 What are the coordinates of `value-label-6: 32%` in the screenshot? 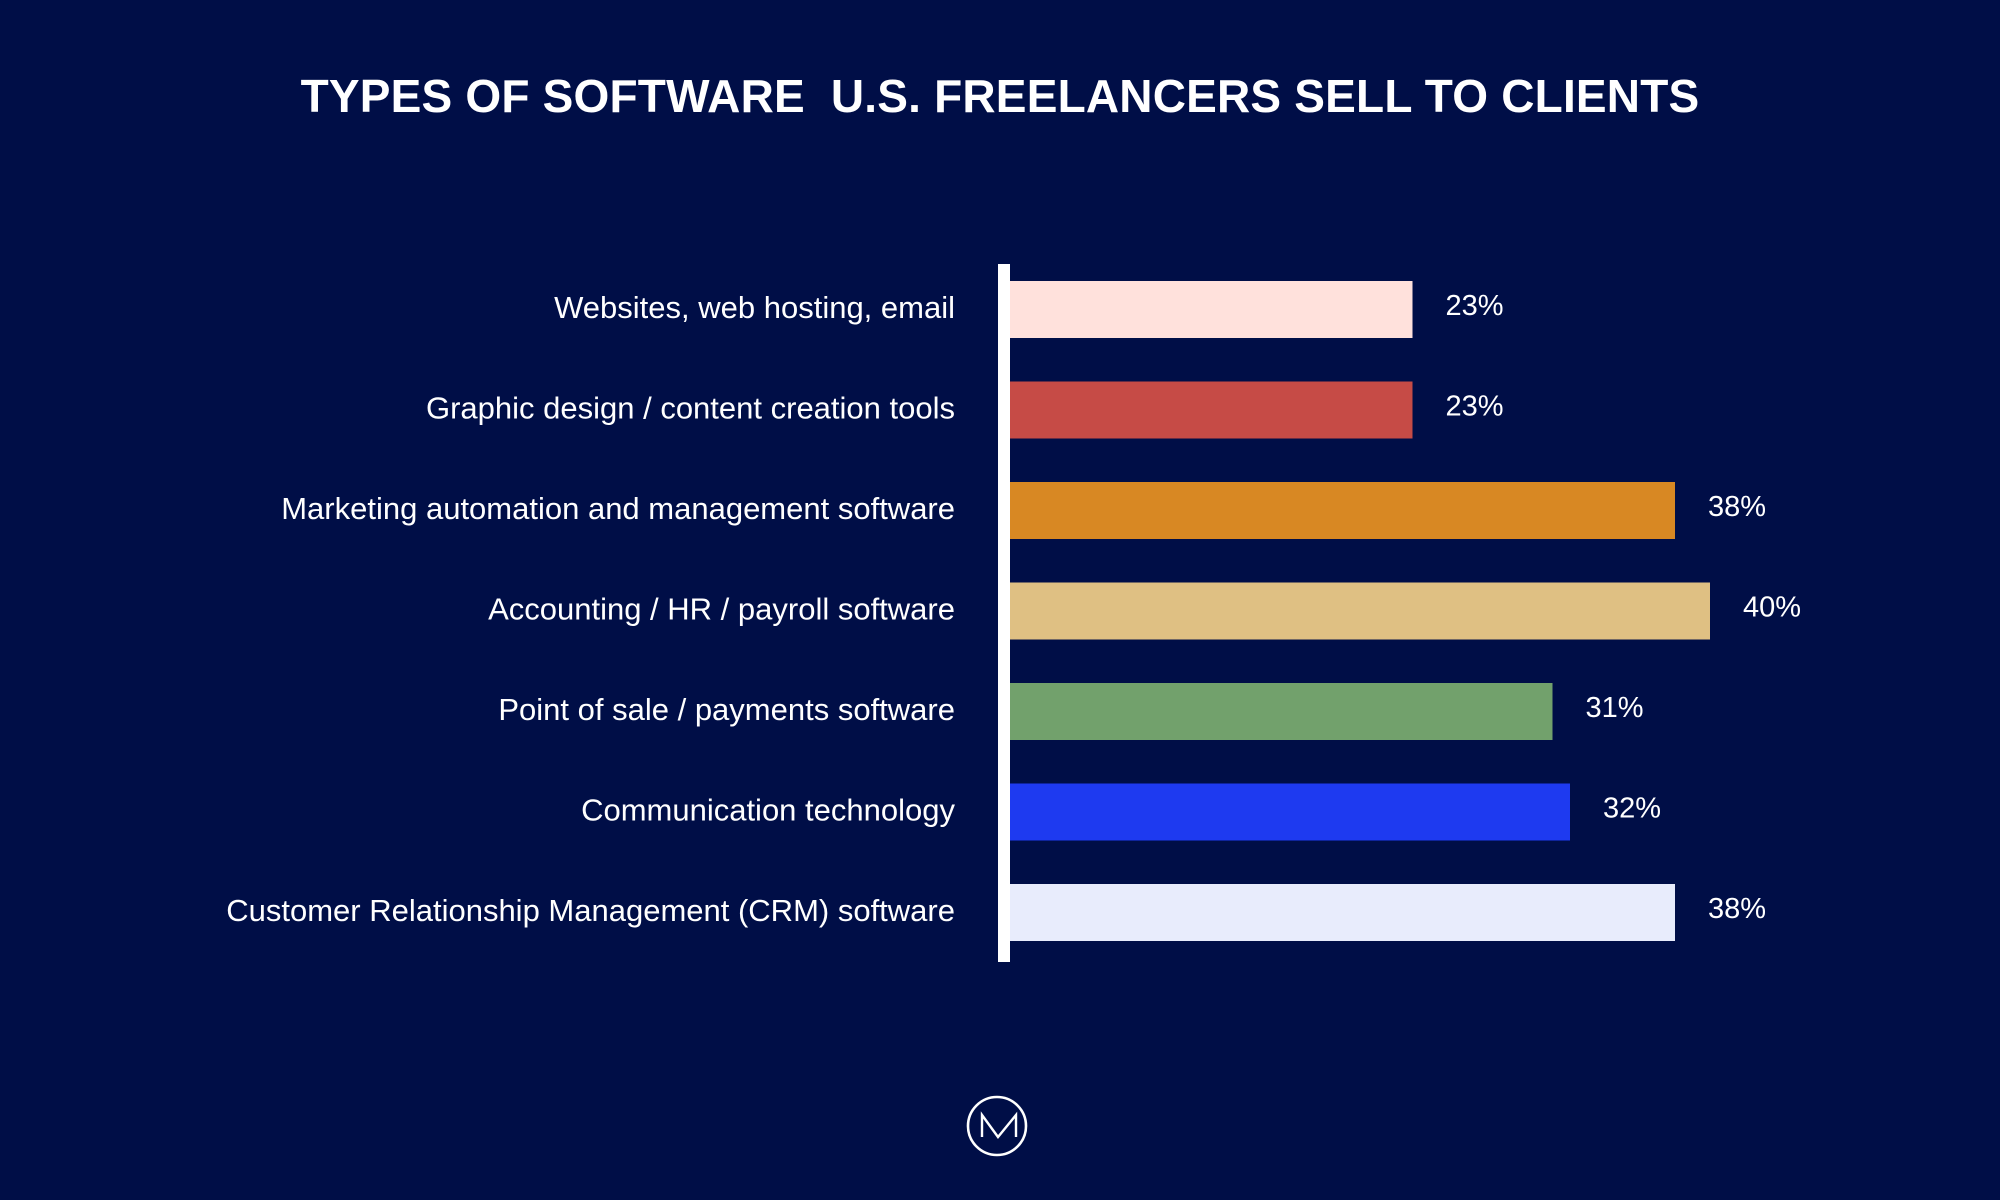 It's located at (1632, 809).